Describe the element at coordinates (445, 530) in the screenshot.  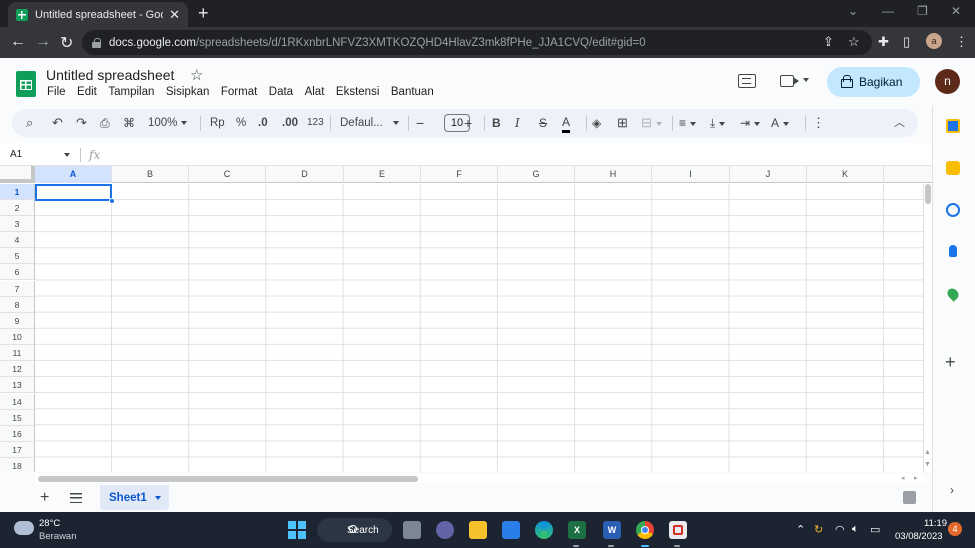
I see `teams-chat-icon` at that location.